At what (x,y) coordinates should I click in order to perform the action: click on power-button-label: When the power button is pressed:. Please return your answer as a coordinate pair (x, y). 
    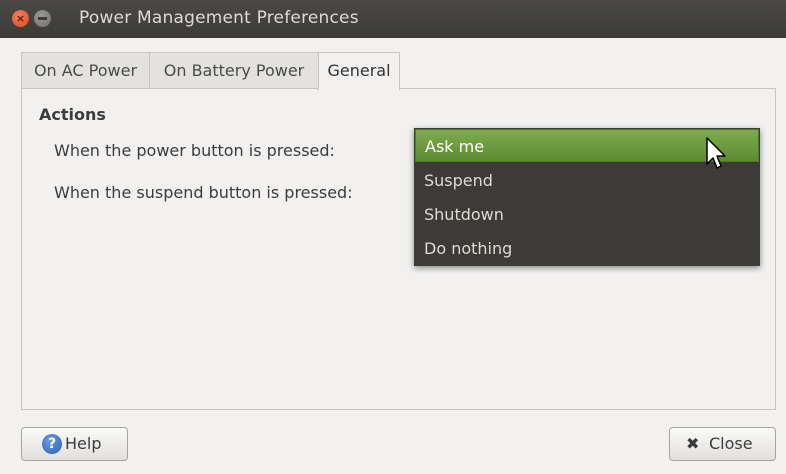
    Looking at the image, I should click on (194, 150).